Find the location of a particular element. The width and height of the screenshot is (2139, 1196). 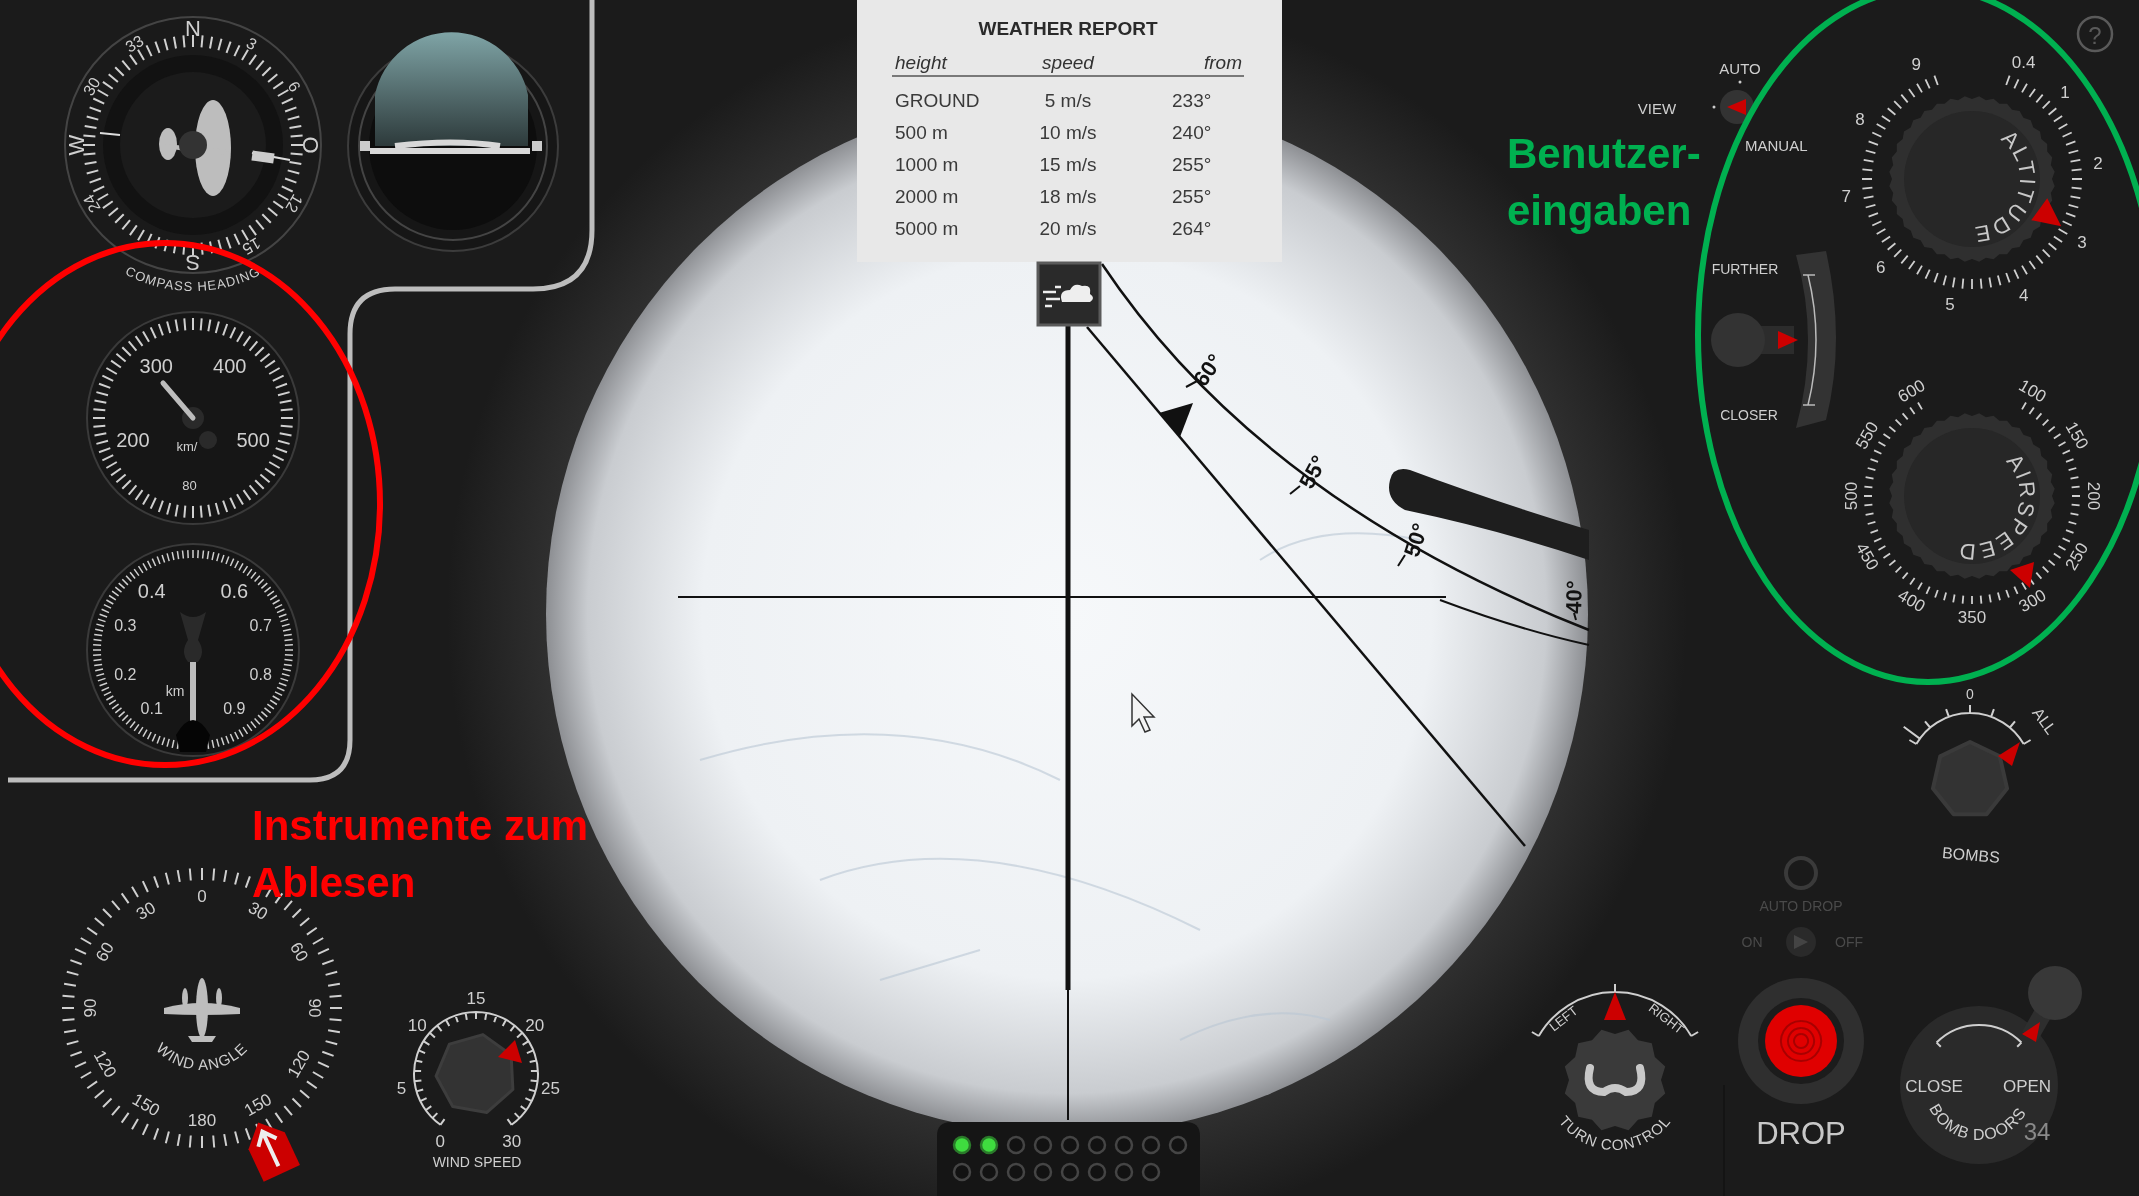

dial-label: 550 is located at coordinates (1867, 435).